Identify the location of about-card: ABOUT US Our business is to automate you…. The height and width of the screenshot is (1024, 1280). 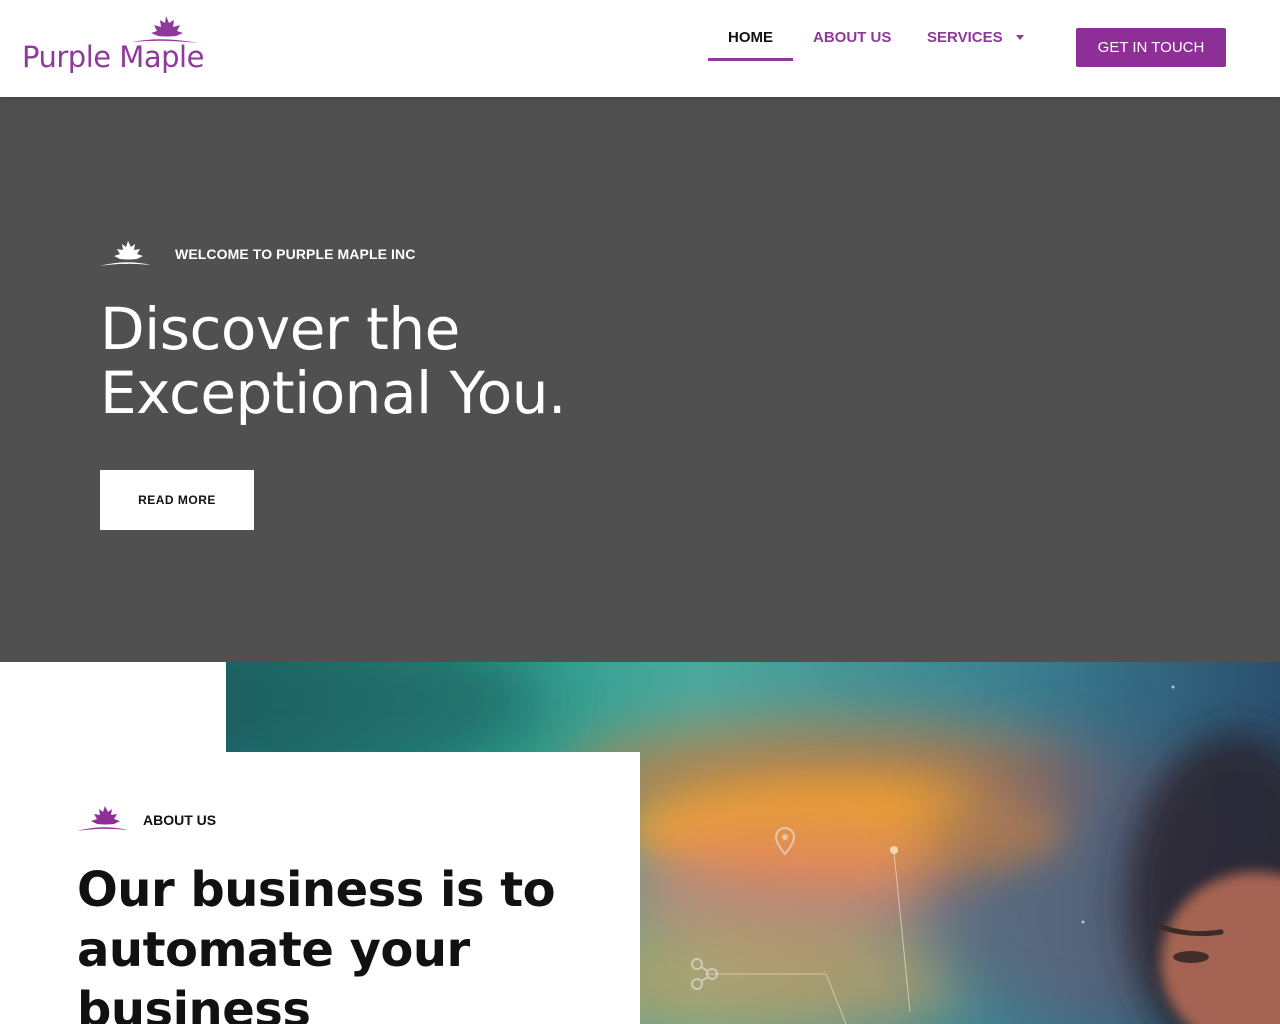
(320, 888).